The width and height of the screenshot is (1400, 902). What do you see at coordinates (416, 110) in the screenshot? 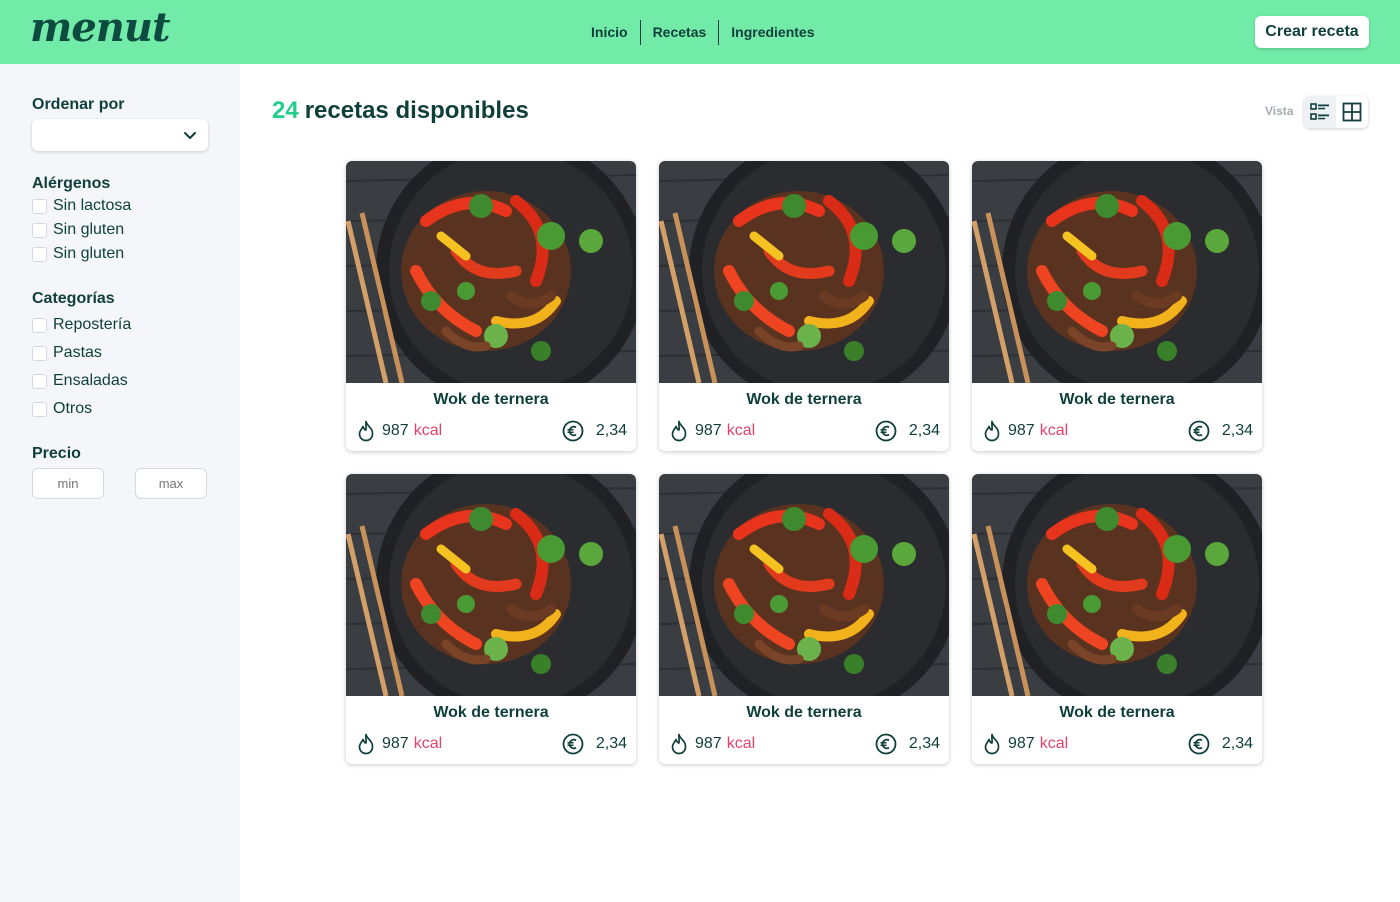
I see `results-heading-text: recetas disponibles` at bounding box center [416, 110].